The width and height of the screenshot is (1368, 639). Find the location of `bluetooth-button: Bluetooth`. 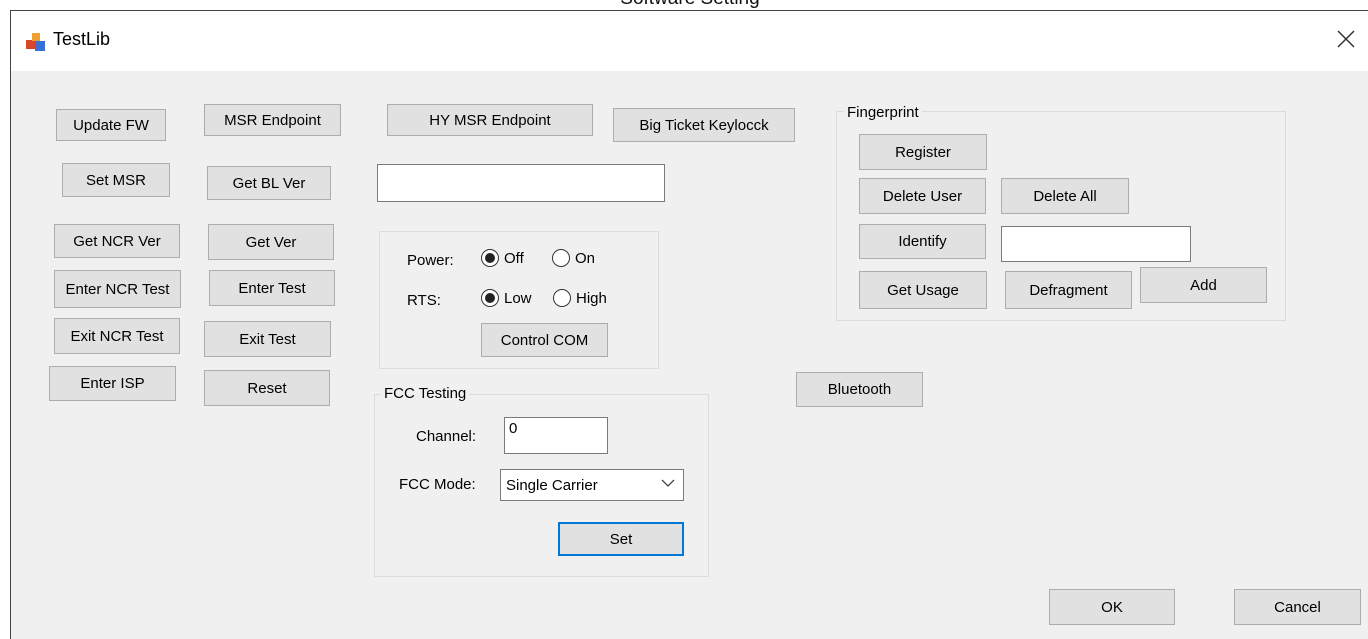

bluetooth-button: Bluetooth is located at coordinates (859, 389).